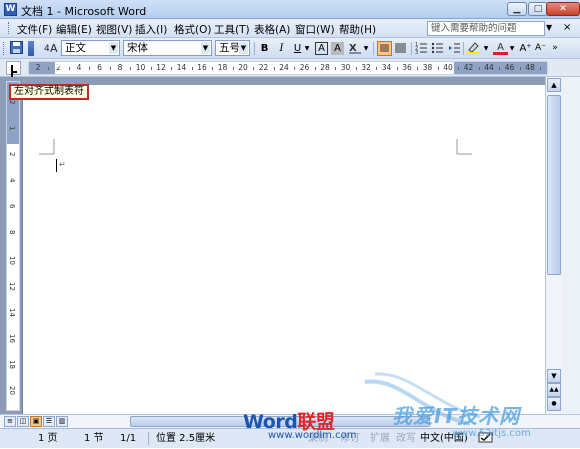 Image resolution: width=580 pixels, height=449 pixels. Describe the element at coordinates (473, 48) in the screenshot. I see `highlight-icon` at that location.